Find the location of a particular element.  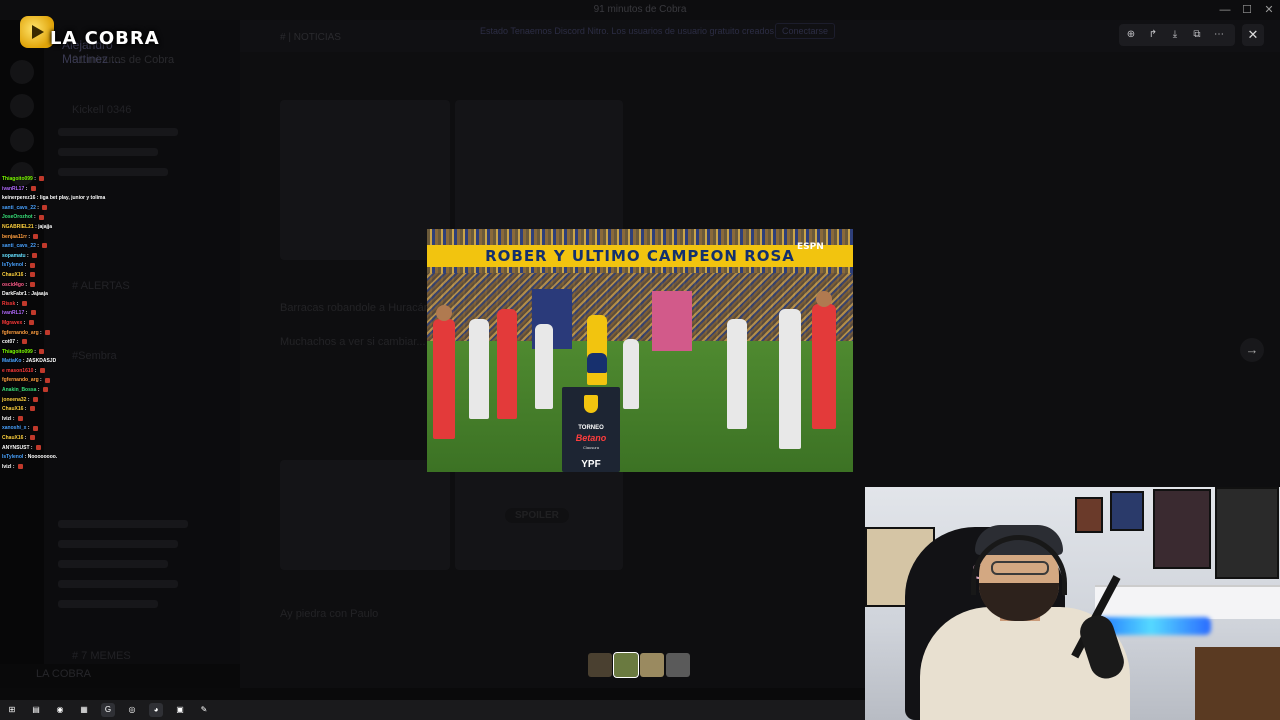

chat-message: MatiaKo : JASKDASJD is located at coordinates (72, 362).